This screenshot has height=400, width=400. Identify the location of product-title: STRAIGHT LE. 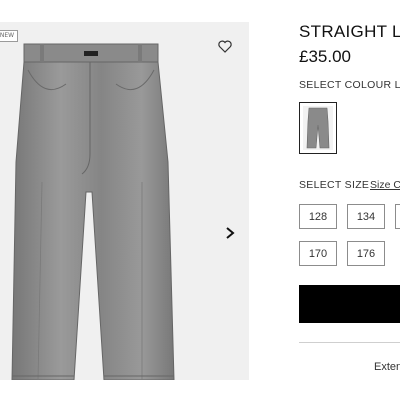
(349, 31).